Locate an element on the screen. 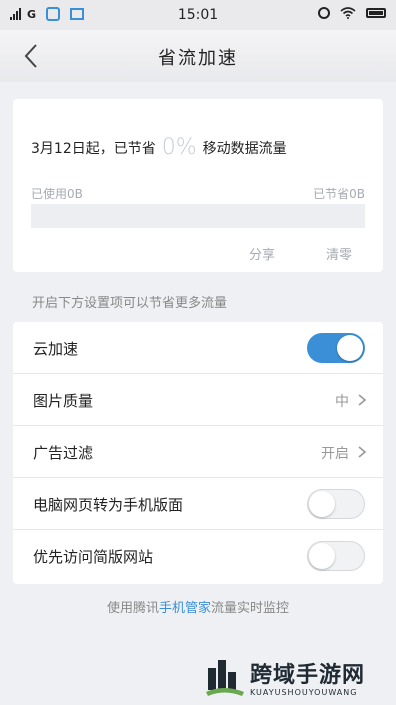  savings-percent: 0% is located at coordinates (179, 147).